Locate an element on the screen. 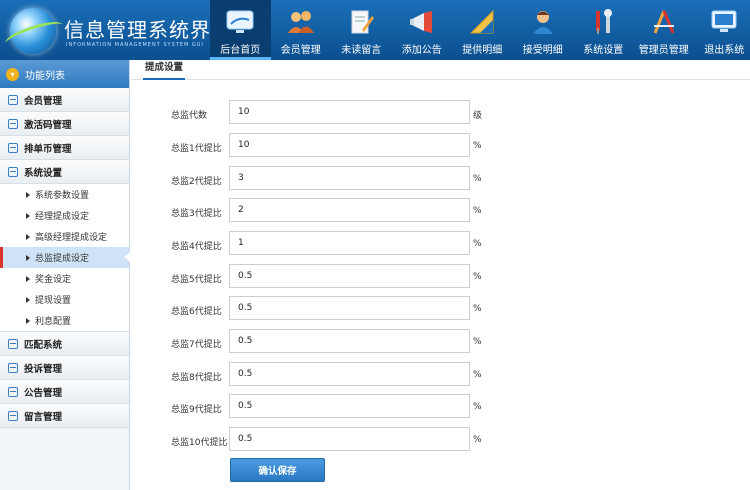  sidebar-section-label: 公告管理 is located at coordinates (43, 393).